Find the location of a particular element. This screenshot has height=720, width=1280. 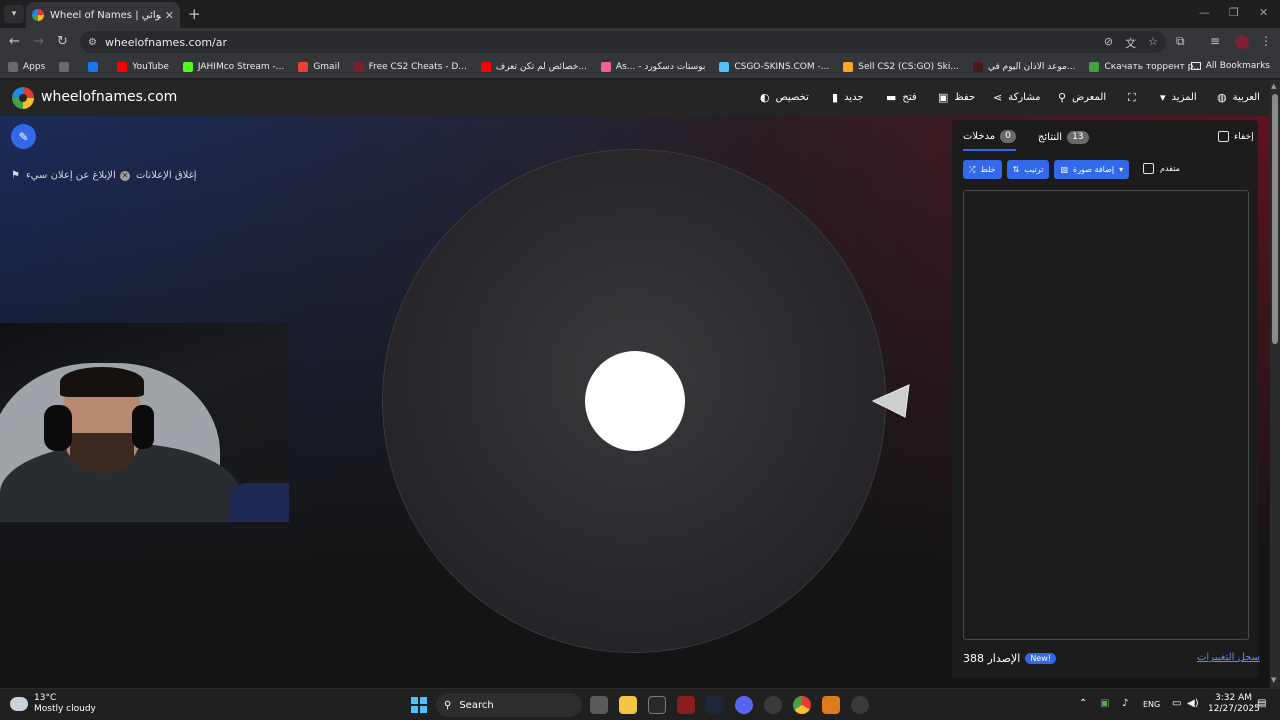

tab-search-button: ▾ is located at coordinates (14, 14).